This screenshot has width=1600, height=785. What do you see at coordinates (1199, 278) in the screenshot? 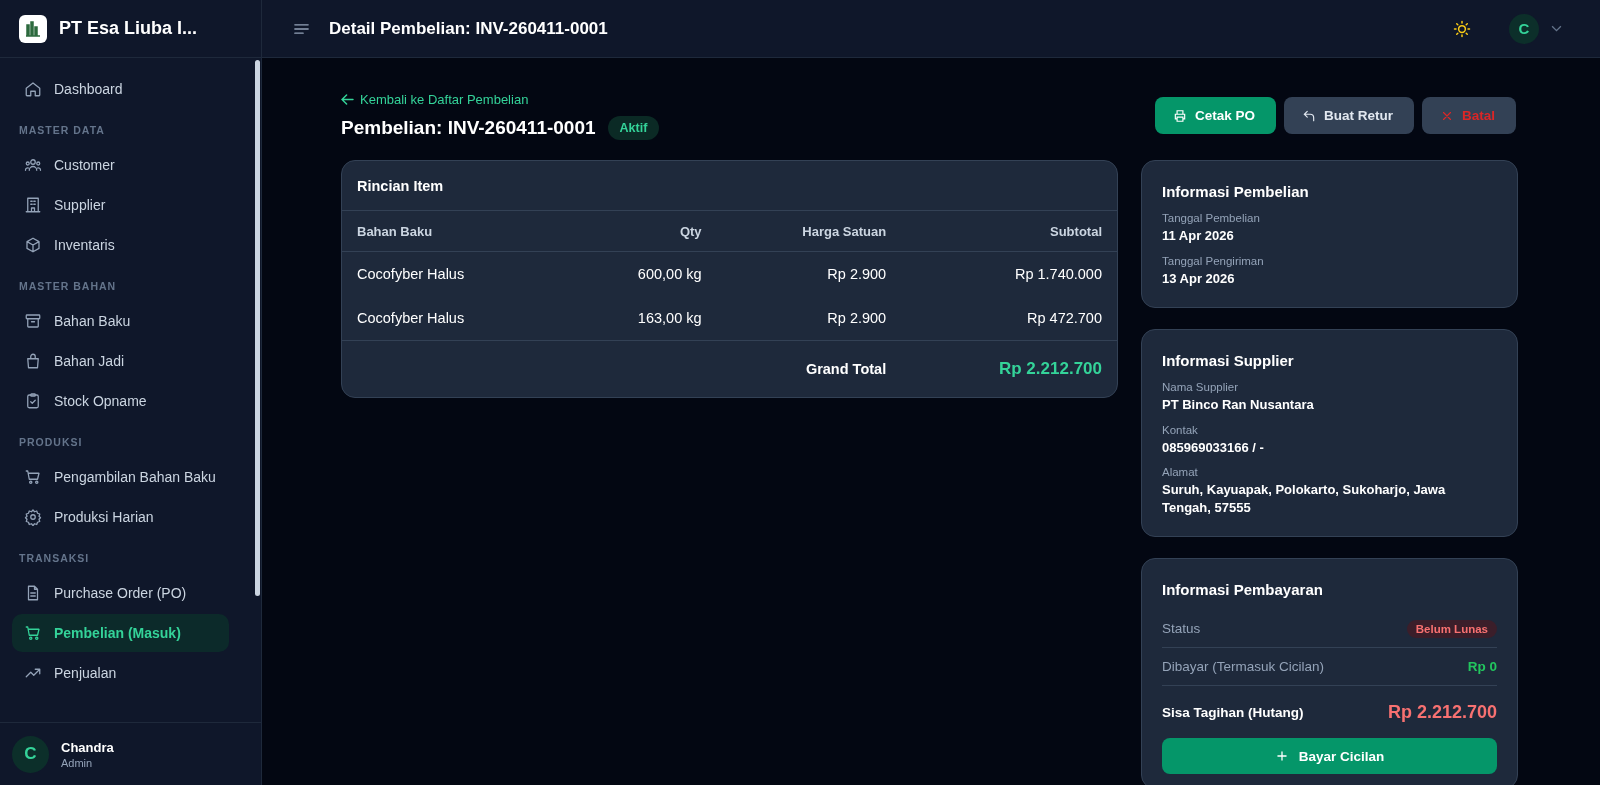
I see `field-value: 13 Apr 2026` at bounding box center [1199, 278].